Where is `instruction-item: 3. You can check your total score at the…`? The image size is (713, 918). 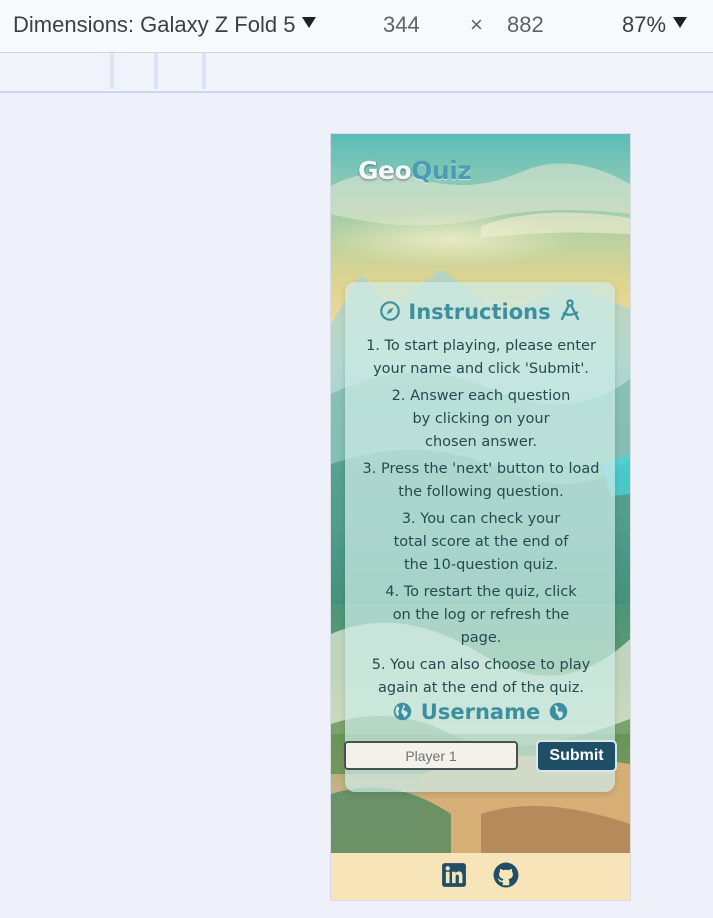
instruction-item: 3. You can check your total score at the… is located at coordinates (481, 542).